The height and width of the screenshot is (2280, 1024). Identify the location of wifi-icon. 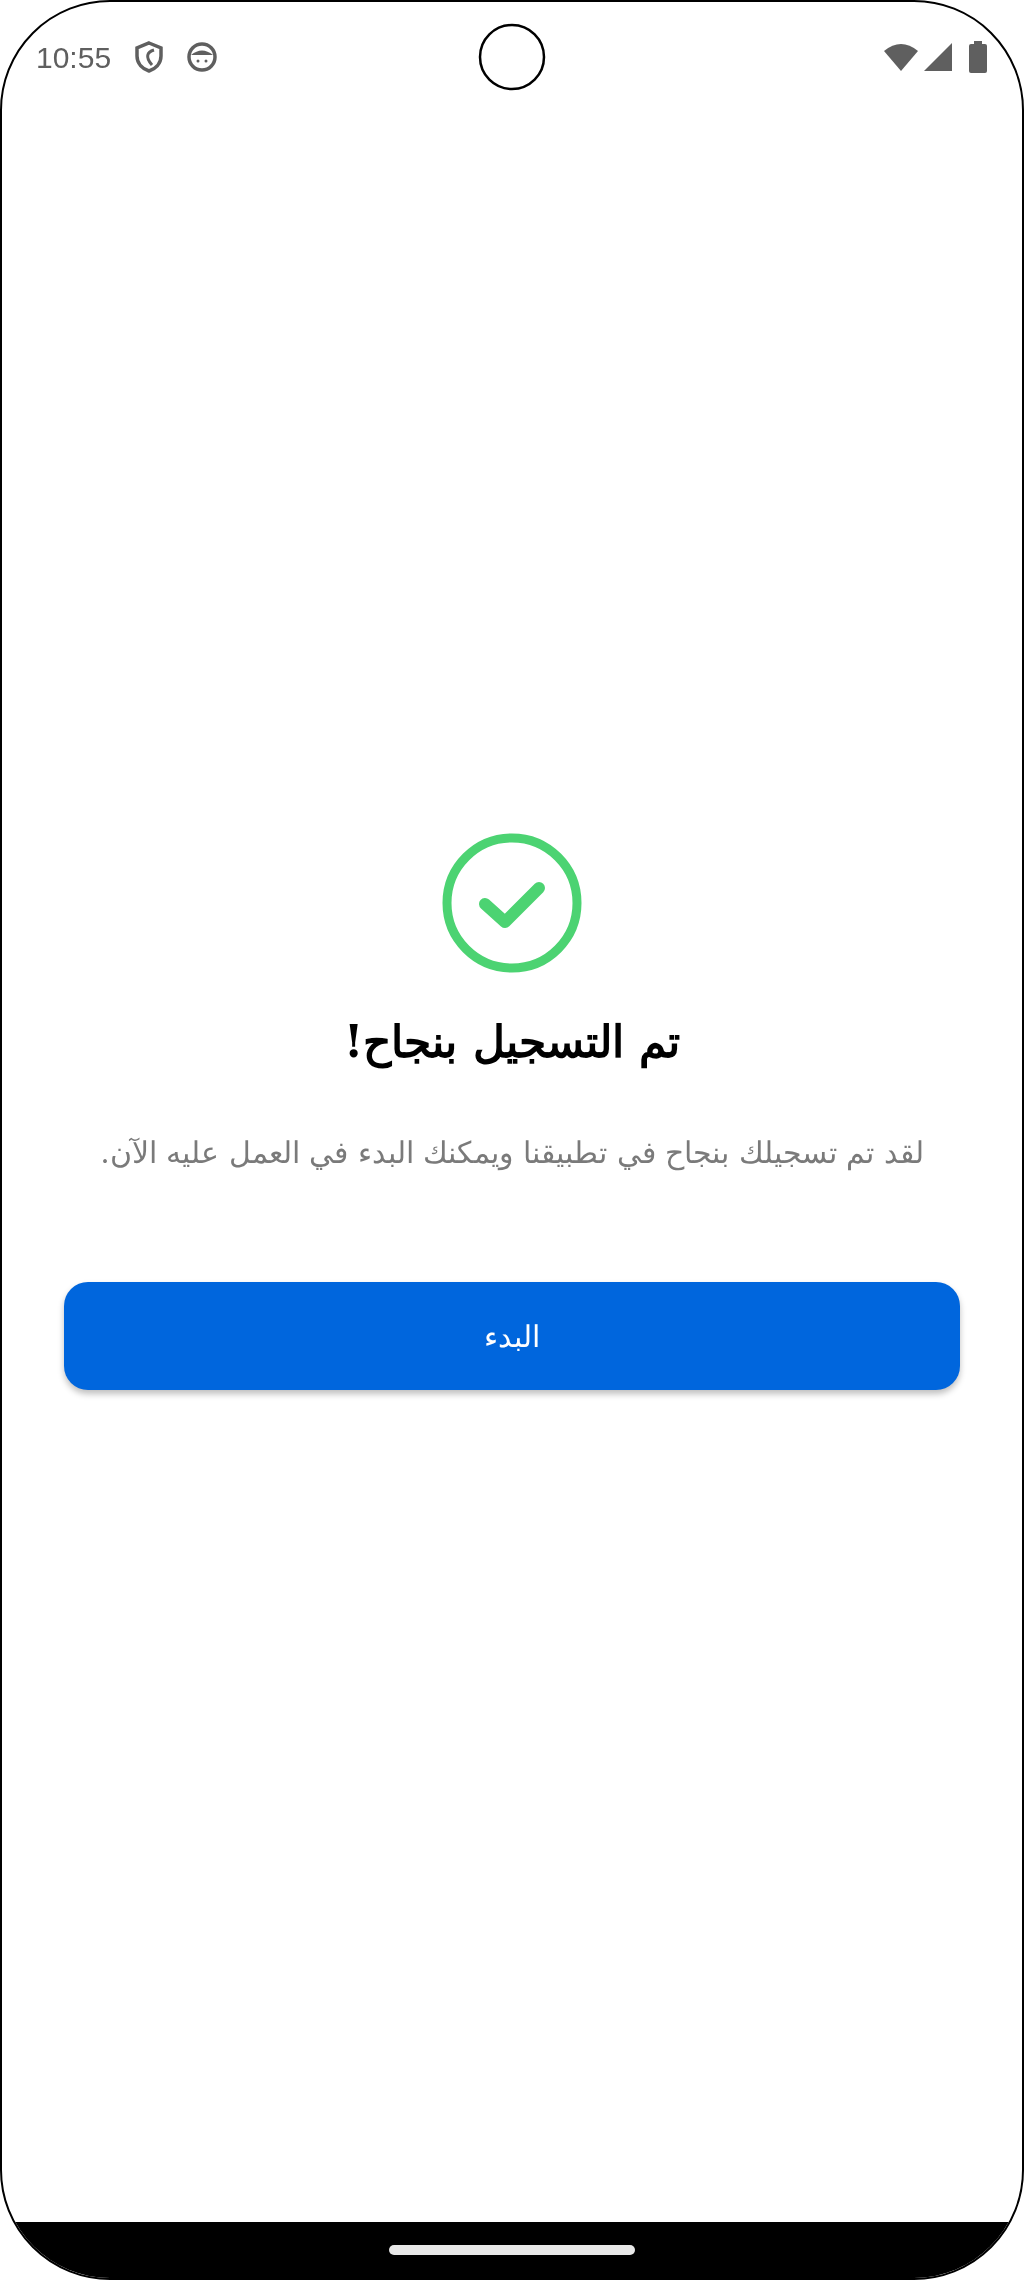
(901, 57).